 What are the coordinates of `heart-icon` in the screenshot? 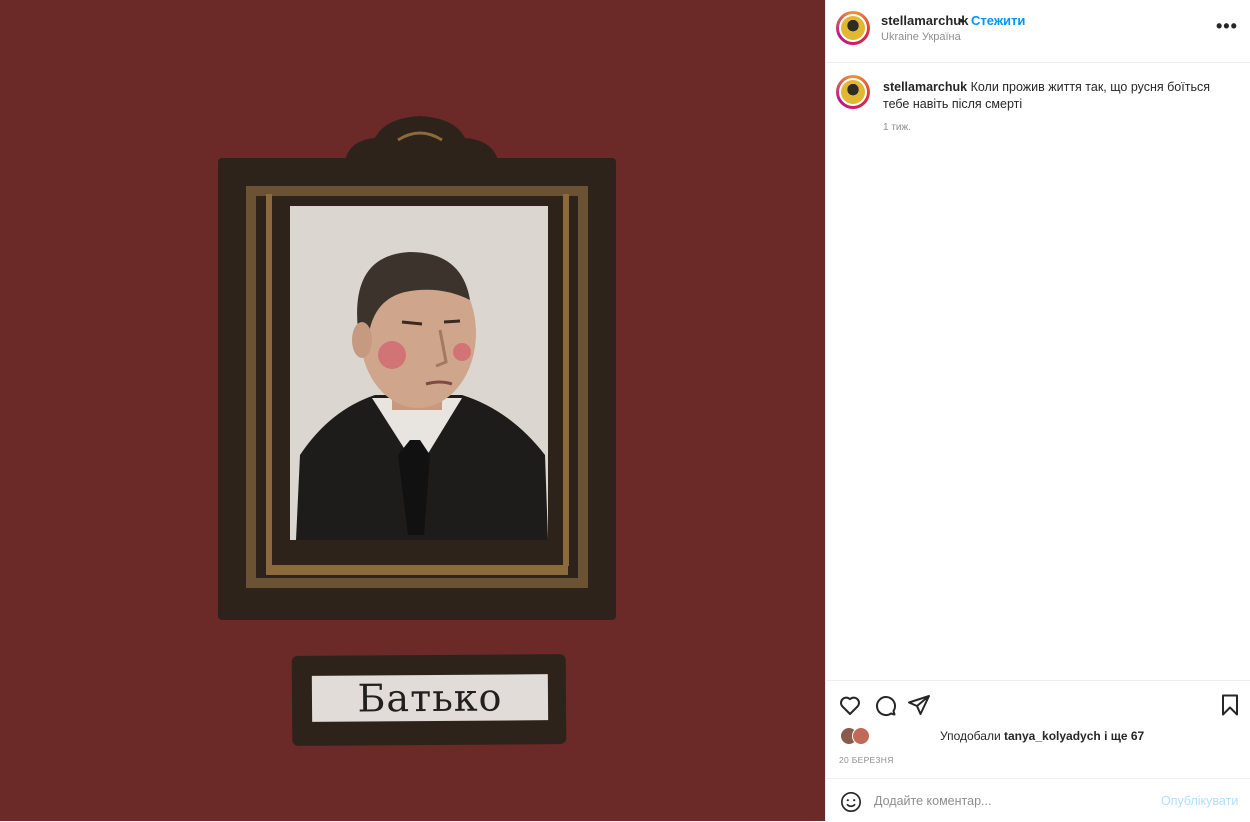 It's located at (850, 707).